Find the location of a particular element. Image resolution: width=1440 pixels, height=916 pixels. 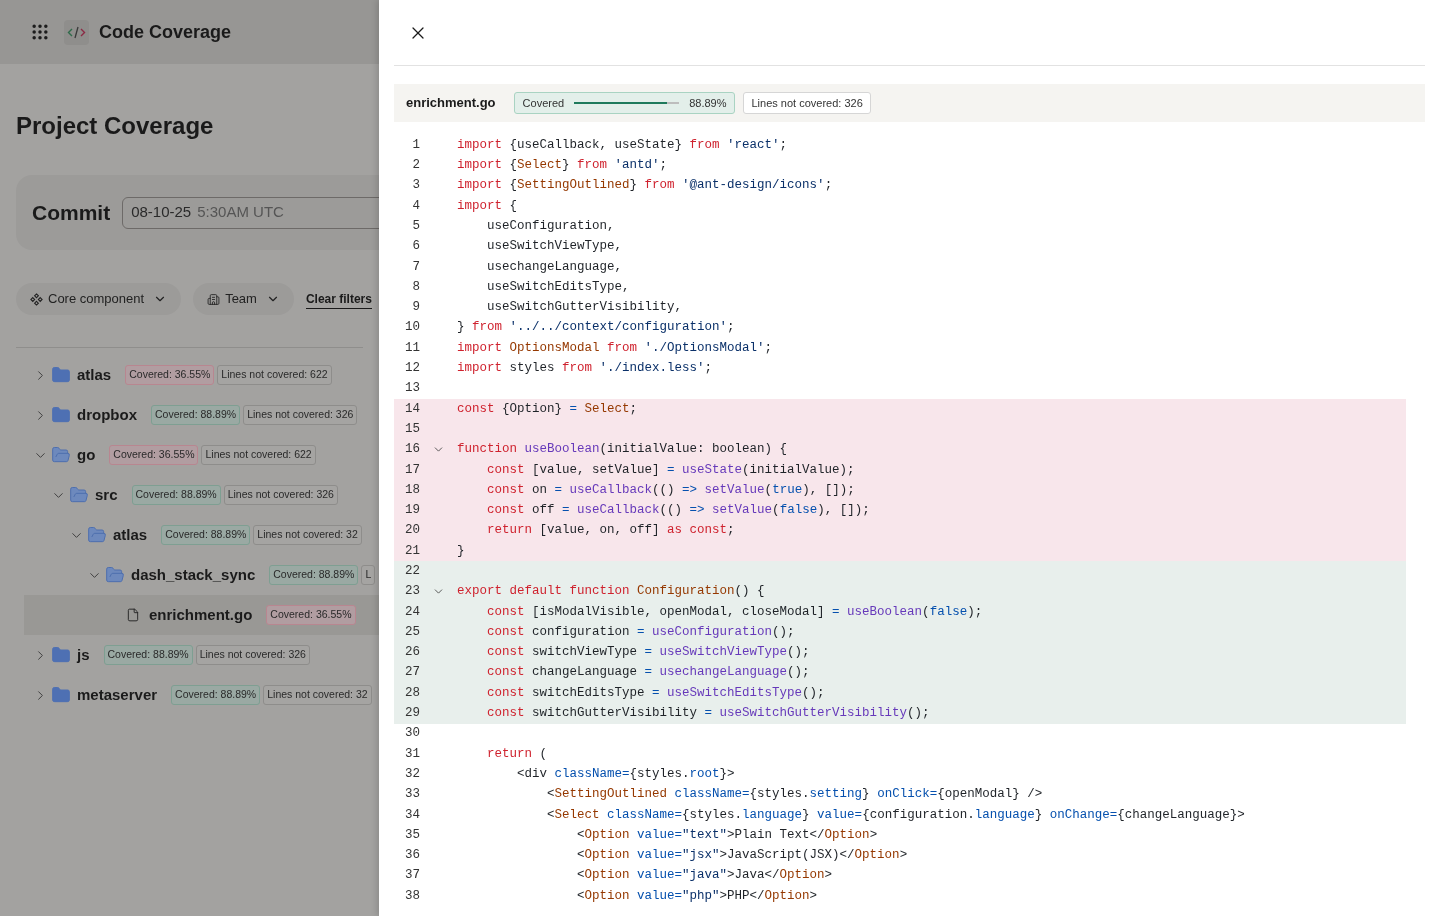

filter-dropdown: Core component is located at coordinates (99, 299).